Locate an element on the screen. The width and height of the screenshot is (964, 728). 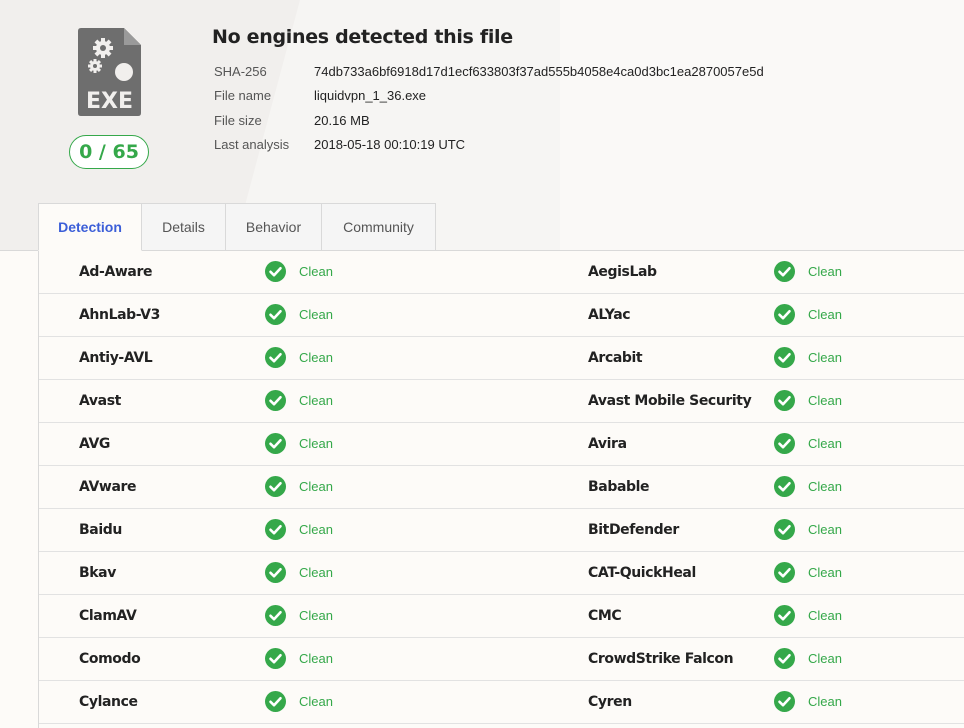
last-analysis-label: Last analysis is located at coordinates (252, 144).